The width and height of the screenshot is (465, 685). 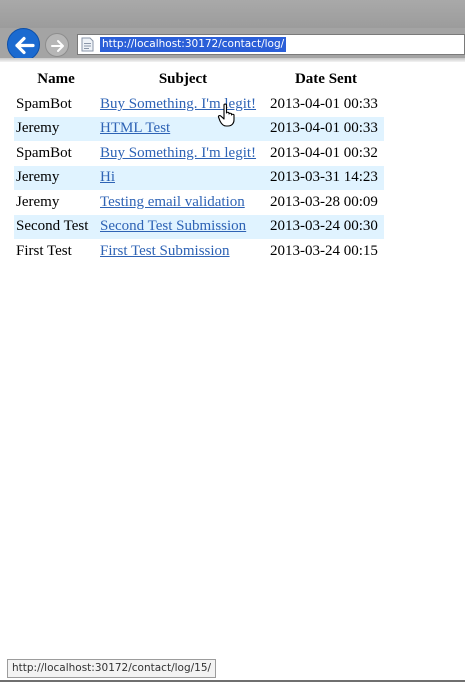 What do you see at coordinates (226, 115) in the screenshot?
I see `hand-cursor-icon` at bounding box center [226, 115].